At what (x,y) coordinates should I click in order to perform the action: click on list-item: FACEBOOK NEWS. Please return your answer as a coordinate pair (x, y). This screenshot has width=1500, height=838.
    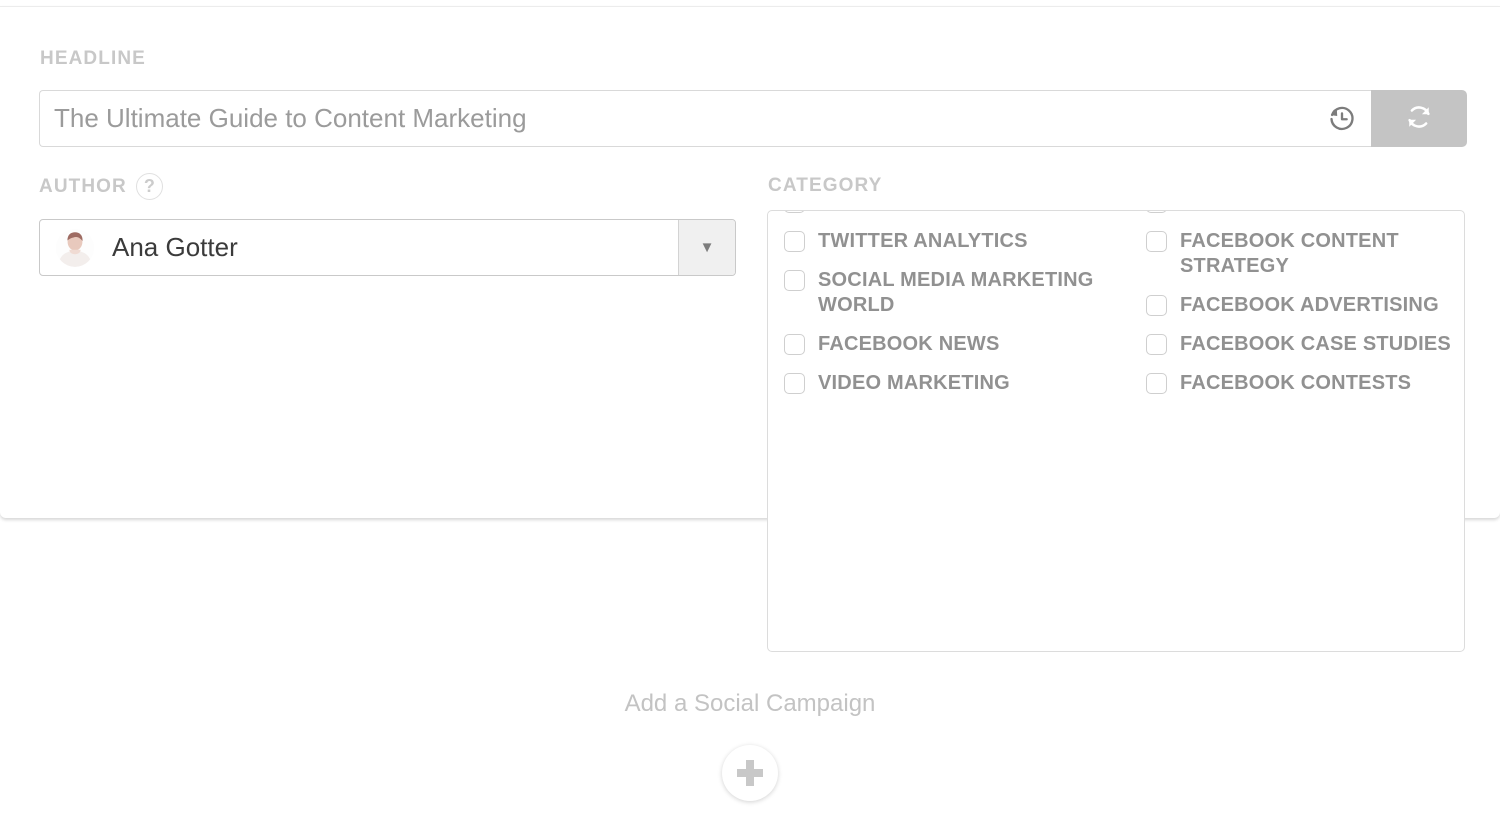
    Looking at the image, I should click on (948, 344).